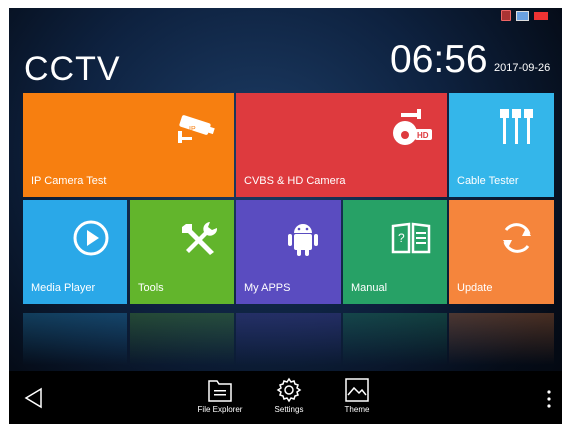 The width and height of the screenshot is (562, 424). I want to click on bottom-dock: File Explorer Settings Theme, so click(285, 397).